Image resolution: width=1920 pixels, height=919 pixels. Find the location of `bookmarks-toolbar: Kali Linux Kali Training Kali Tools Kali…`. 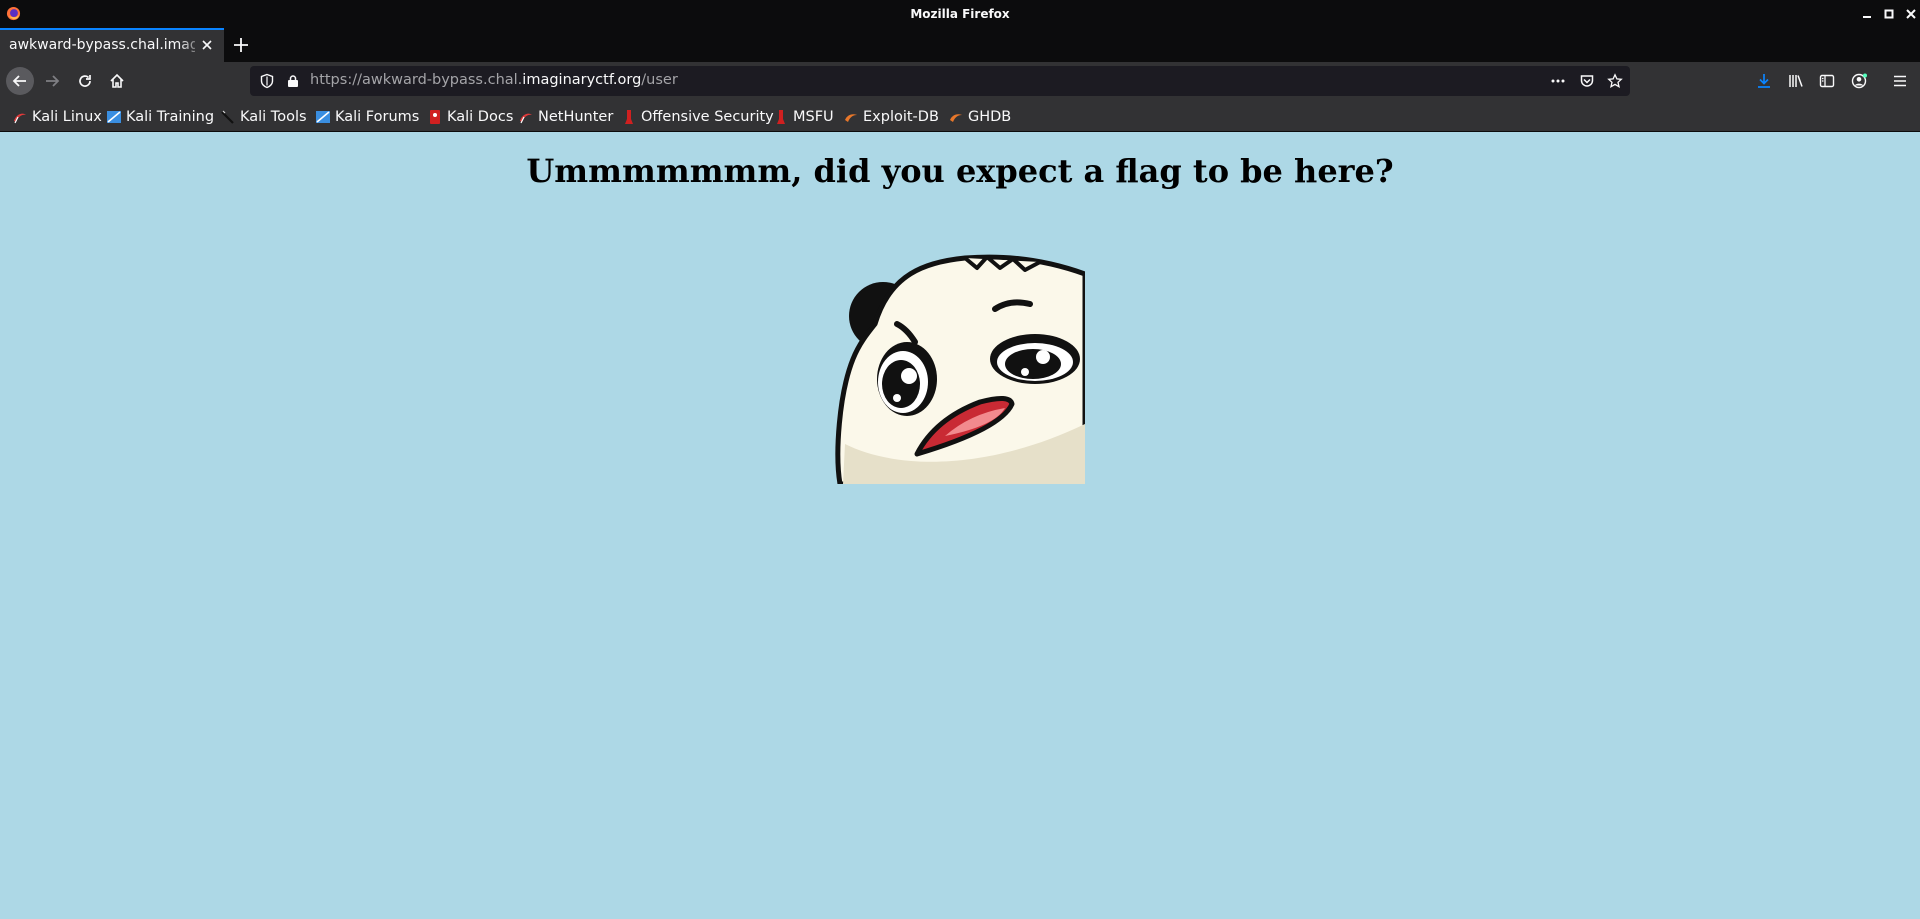

bookmarks-toolbar: Kali Linux Kali Training Kali Tools Kali… is located at coordinates (960, 116).